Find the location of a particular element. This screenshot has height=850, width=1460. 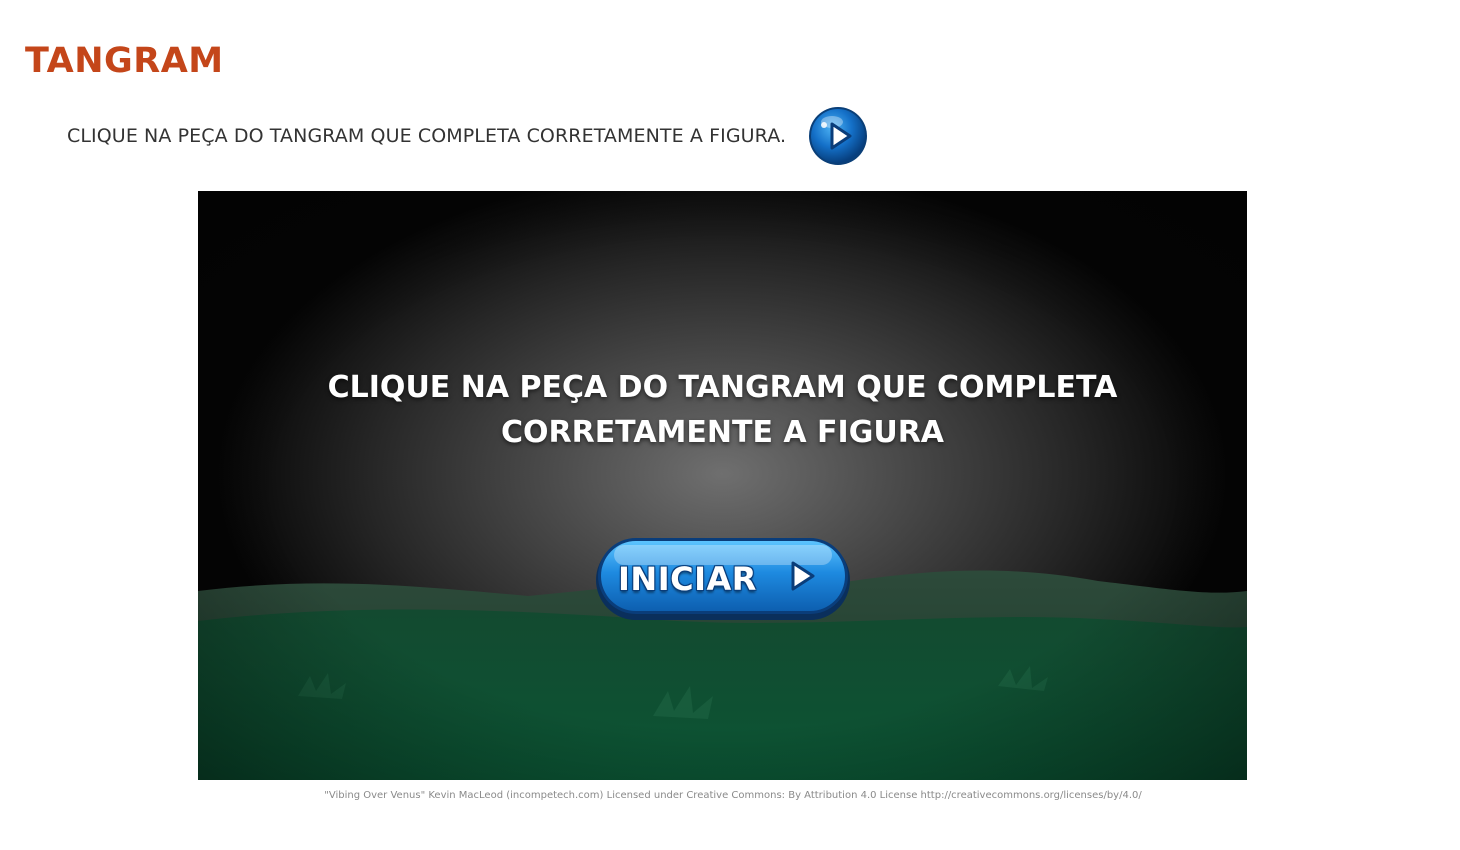

play-icon is located at coordinates (838, 136).